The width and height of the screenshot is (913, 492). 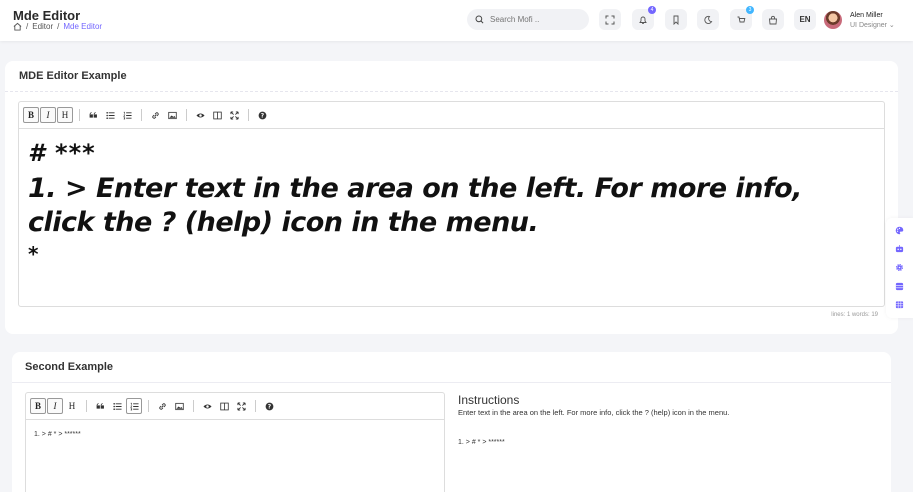 What do you see at coordinates (854, 315) in the screenshot?
I see `editor-status-bar: lines: 1 words: 19` at bounding box center [854, 315].